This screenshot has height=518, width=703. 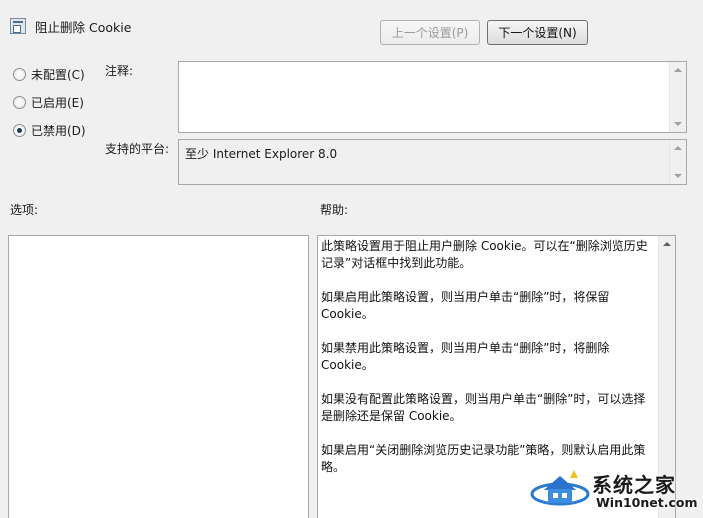 What do you see at coordinates (432, 162) in the screenshot?
I see `platform-field: 至少 Internet Explorer 8.0` at bounding box center [432, 162].